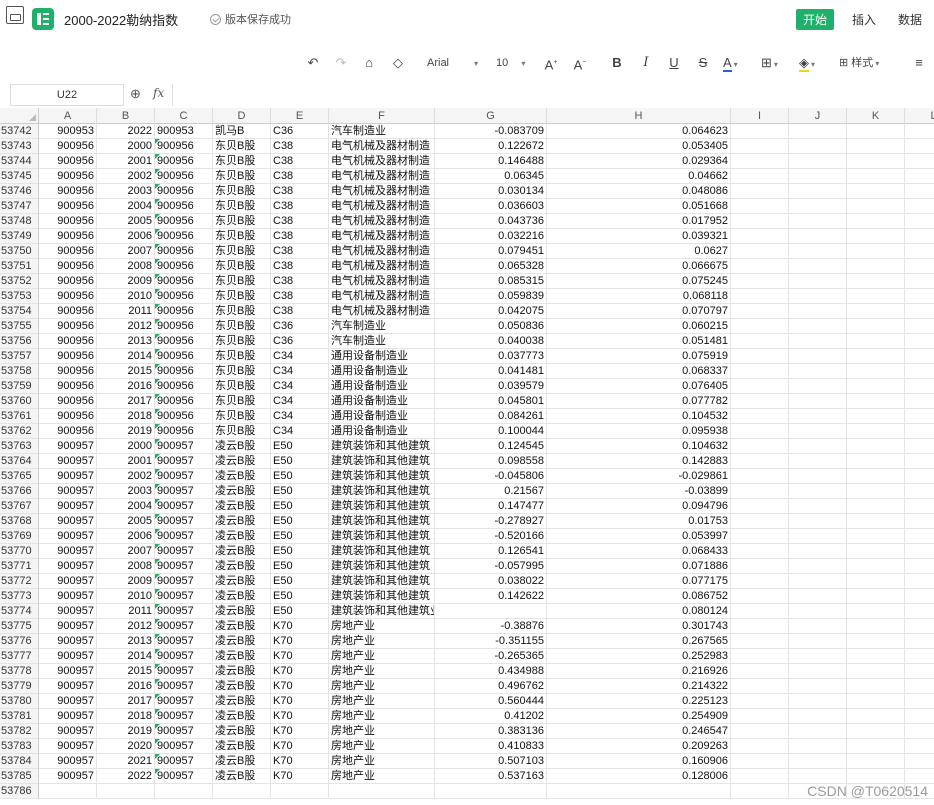 The image size is (934, 805). What do you see at coordinates (19, 161) in the screenshot?
I see `row-header: 53744` at bounding box center [19, 161].